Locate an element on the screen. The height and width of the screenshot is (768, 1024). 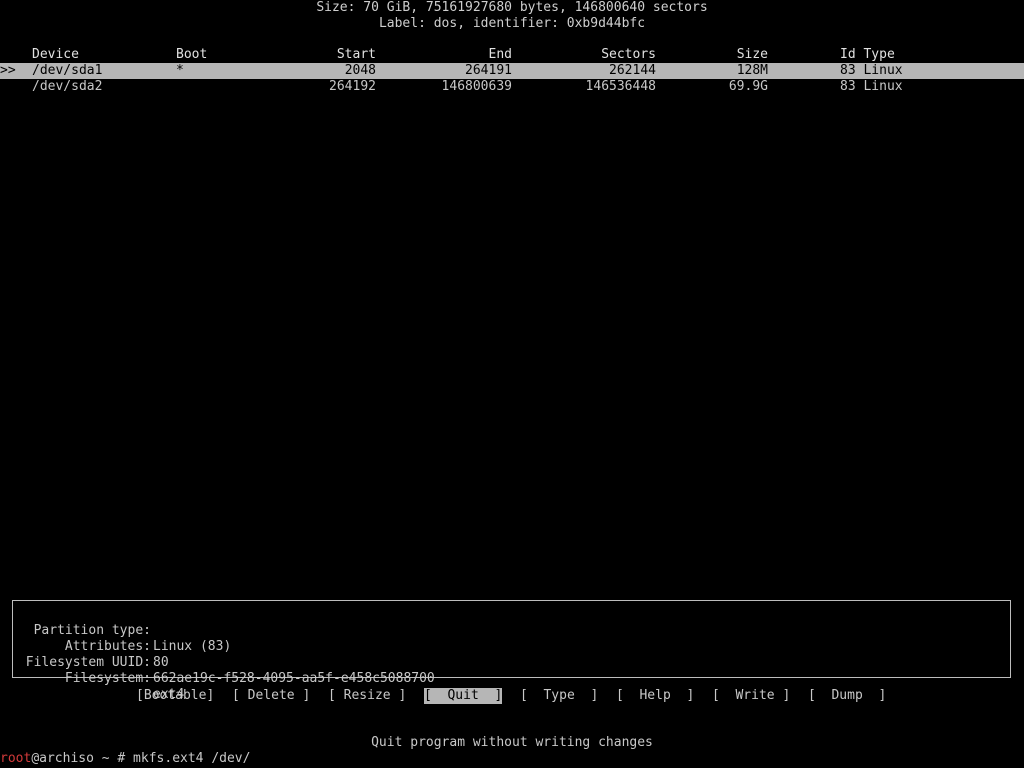
partition-boot-flag: * is located at coordinates (180, 70).